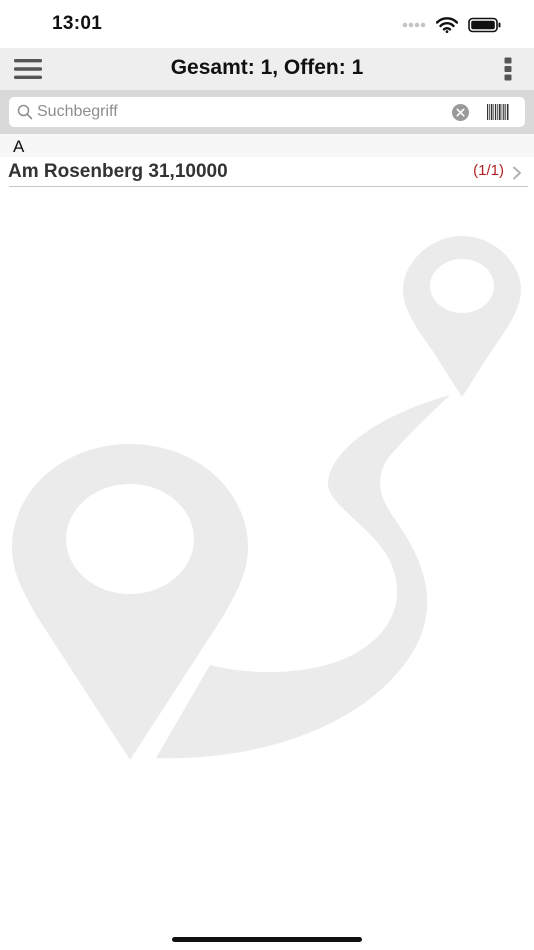 This screenshot has height=950, width=534. I want to click on hamburger-menu-icon, so click(28, 69).